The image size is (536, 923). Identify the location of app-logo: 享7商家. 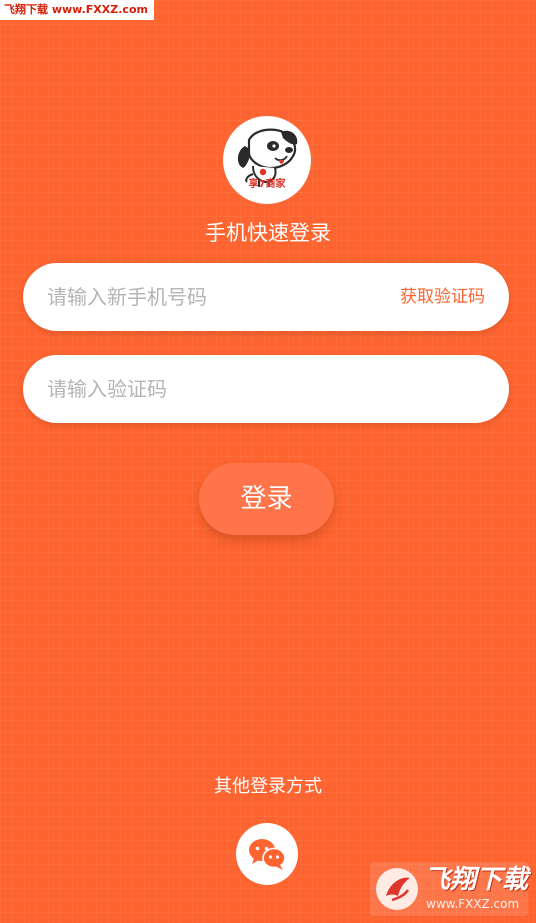
(267, 160).